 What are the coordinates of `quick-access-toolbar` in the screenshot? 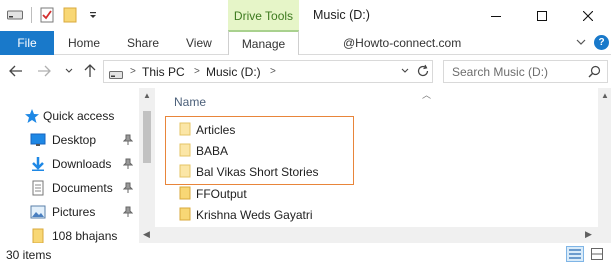 It's located at (56, 15).